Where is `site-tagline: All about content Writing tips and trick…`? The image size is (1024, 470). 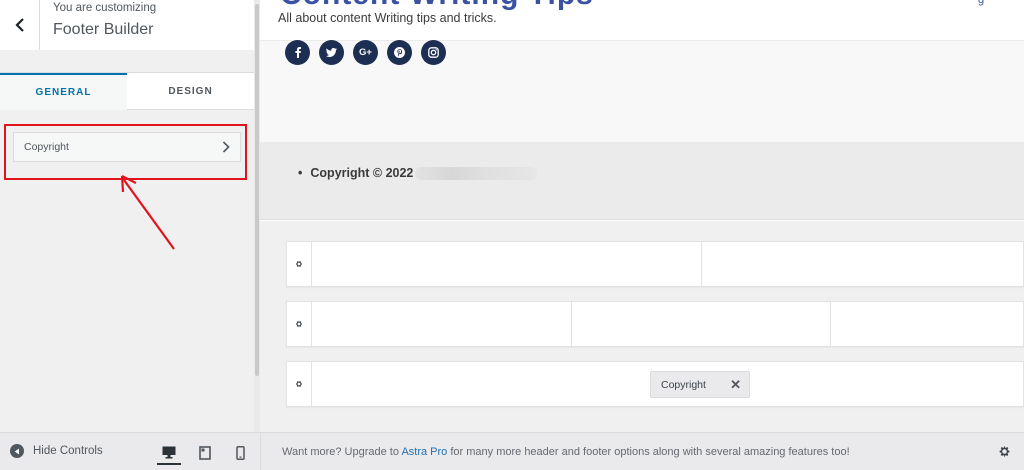
site-tagline: All about content Writing tips and trick… is located at coordinates (387, 18).